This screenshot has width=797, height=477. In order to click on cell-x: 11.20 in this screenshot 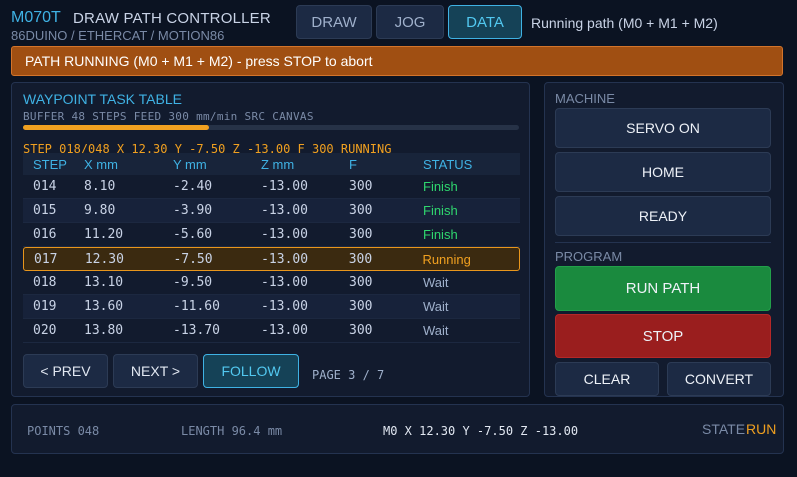, I will do `click(104, 234)`.